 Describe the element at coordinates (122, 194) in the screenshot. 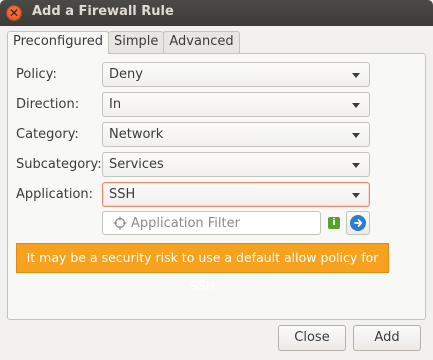

I see `application-value: SSH` at that location.